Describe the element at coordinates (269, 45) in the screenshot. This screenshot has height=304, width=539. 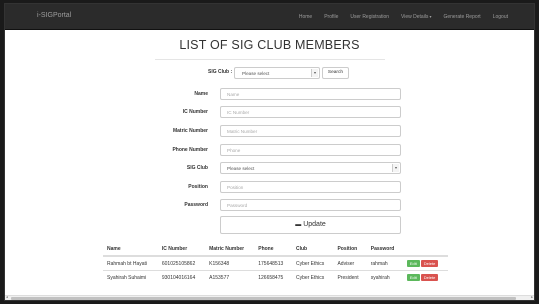
I see `page-title: LIST OF SIG CLUB MEMBERS` at that location.